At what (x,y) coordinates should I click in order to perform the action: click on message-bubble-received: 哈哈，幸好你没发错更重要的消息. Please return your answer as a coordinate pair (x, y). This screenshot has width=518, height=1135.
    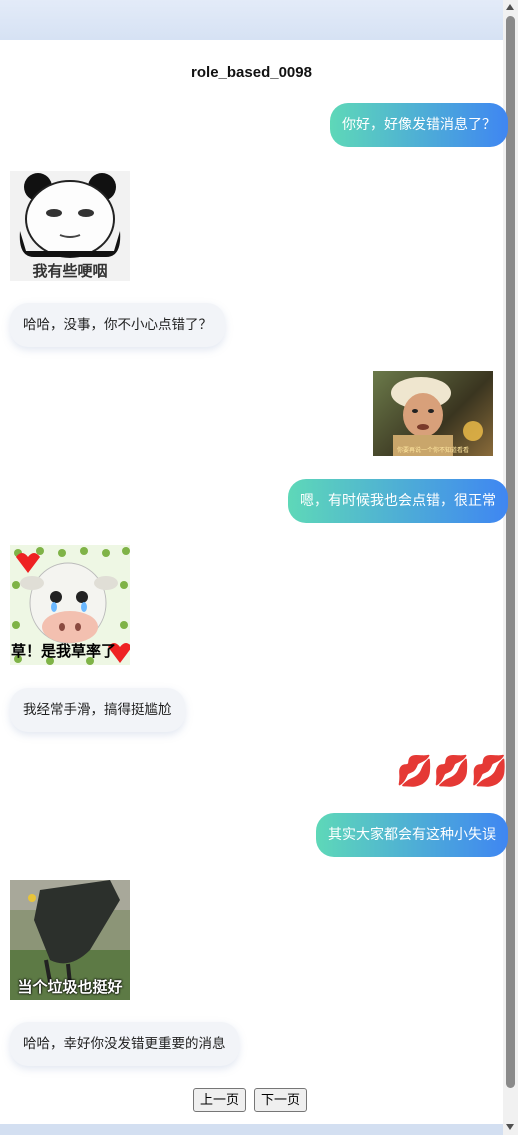
    Looking at the image, I should click on (124, 1044).